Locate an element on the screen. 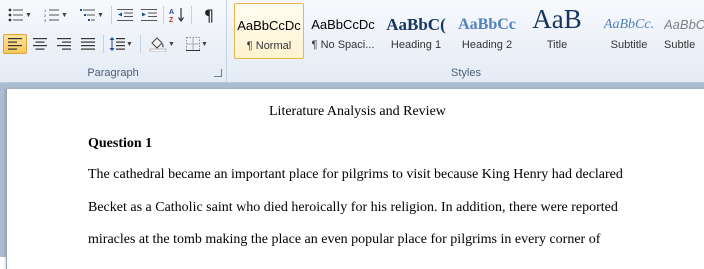 The image size is (704, 269). svg-text: A is located at coordinates (171, 12).